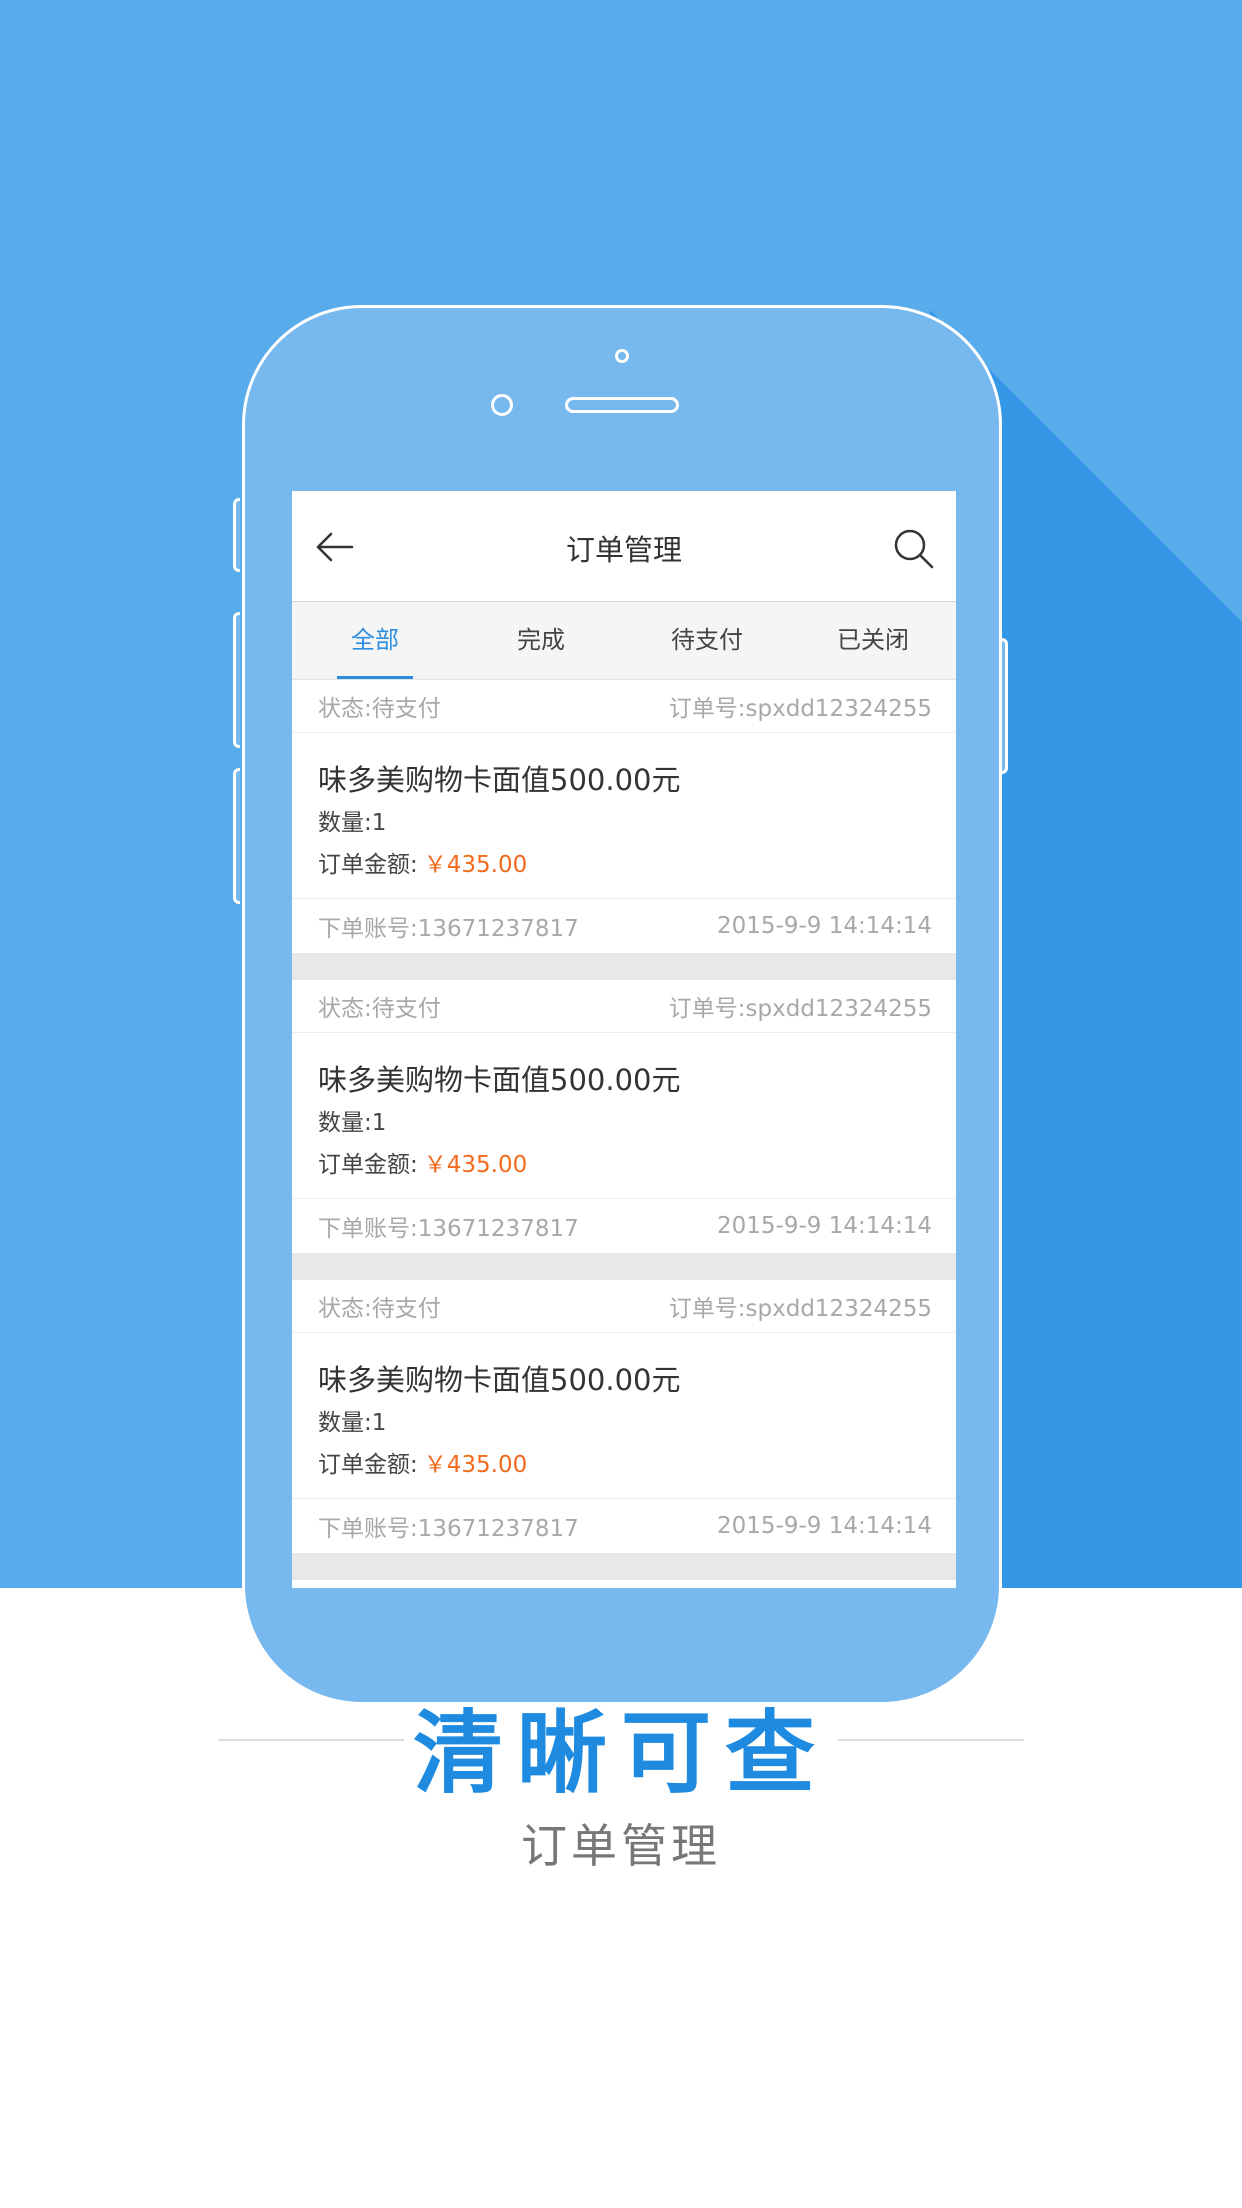 The height and width of the screenshot is (2208, 1242). I want to click on phone-sensor, so click(502, 405).